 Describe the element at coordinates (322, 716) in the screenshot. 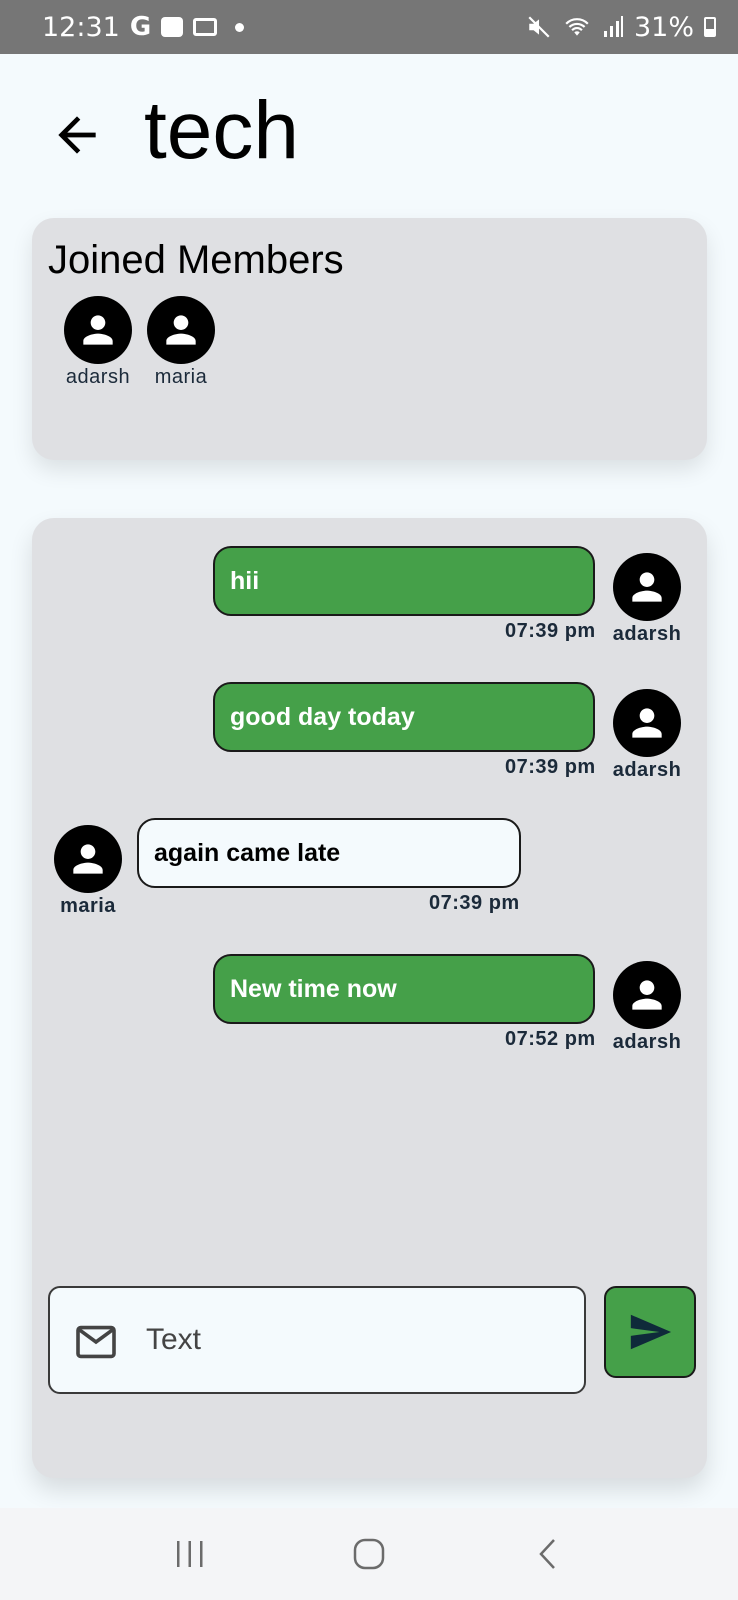

I see `message-text: good day today` at that location.